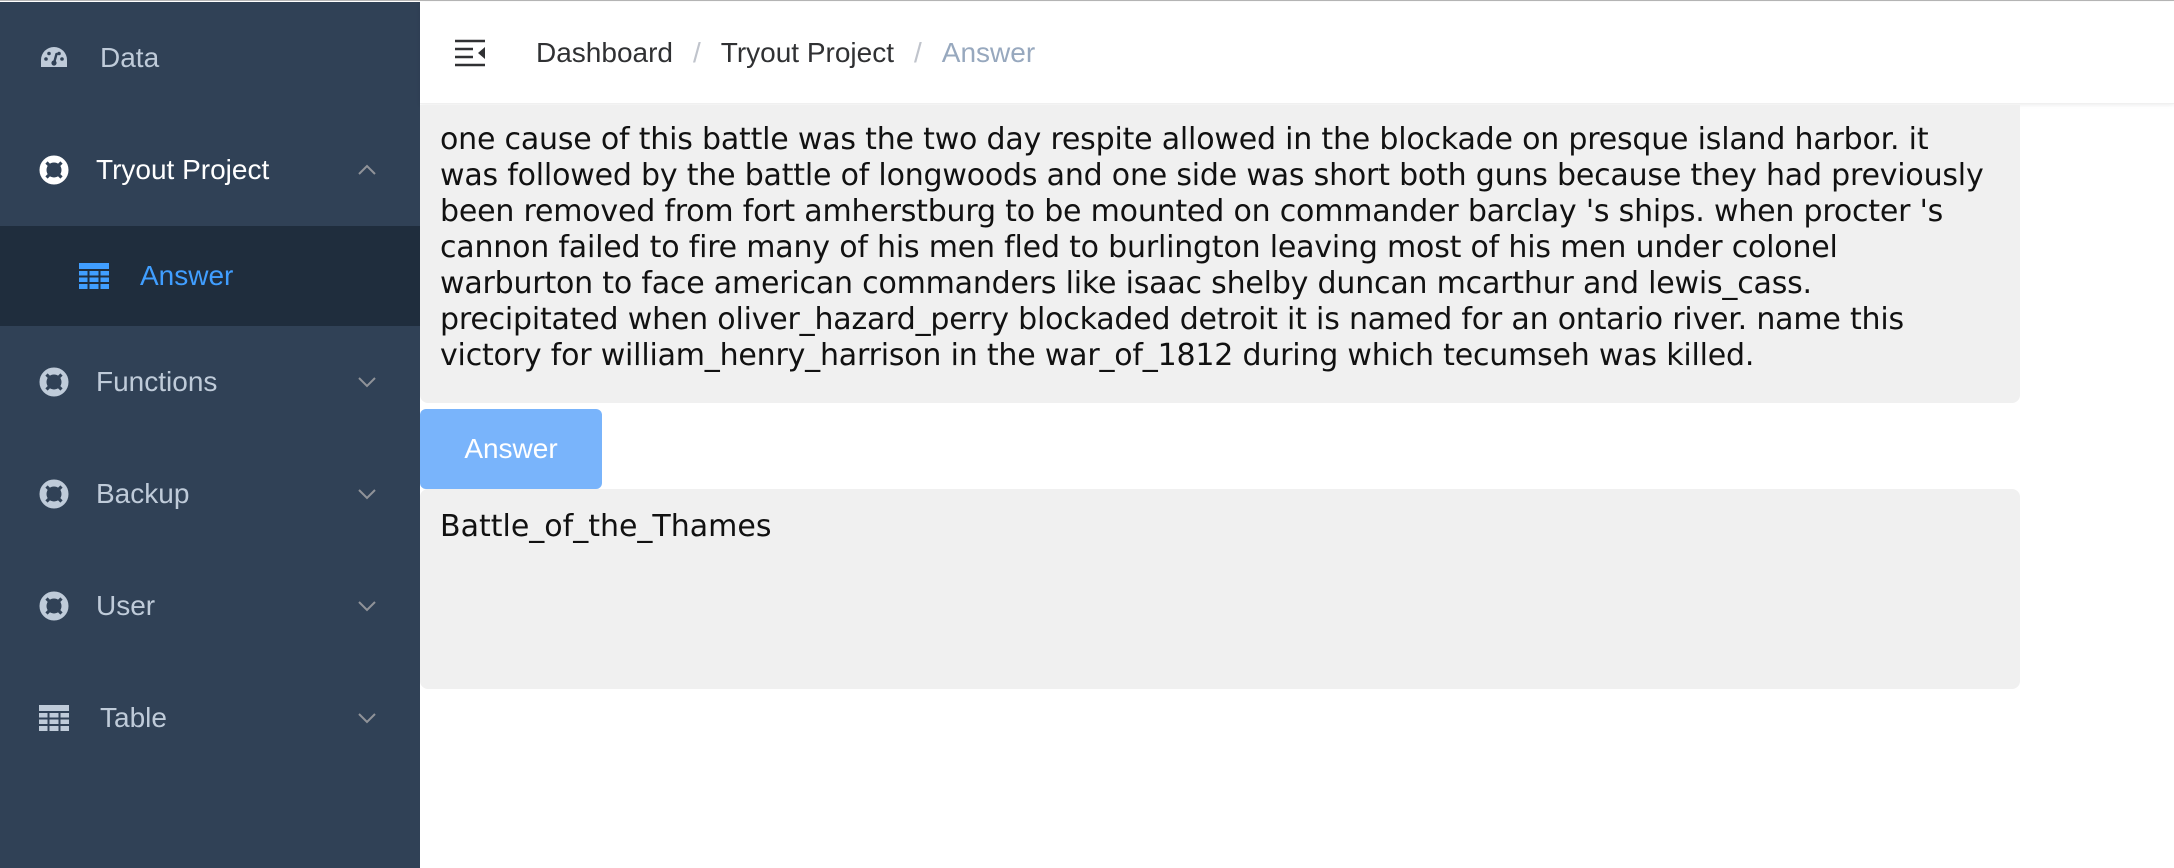  I want to click on sidebar-item-label: Backup, so click(143, 493).